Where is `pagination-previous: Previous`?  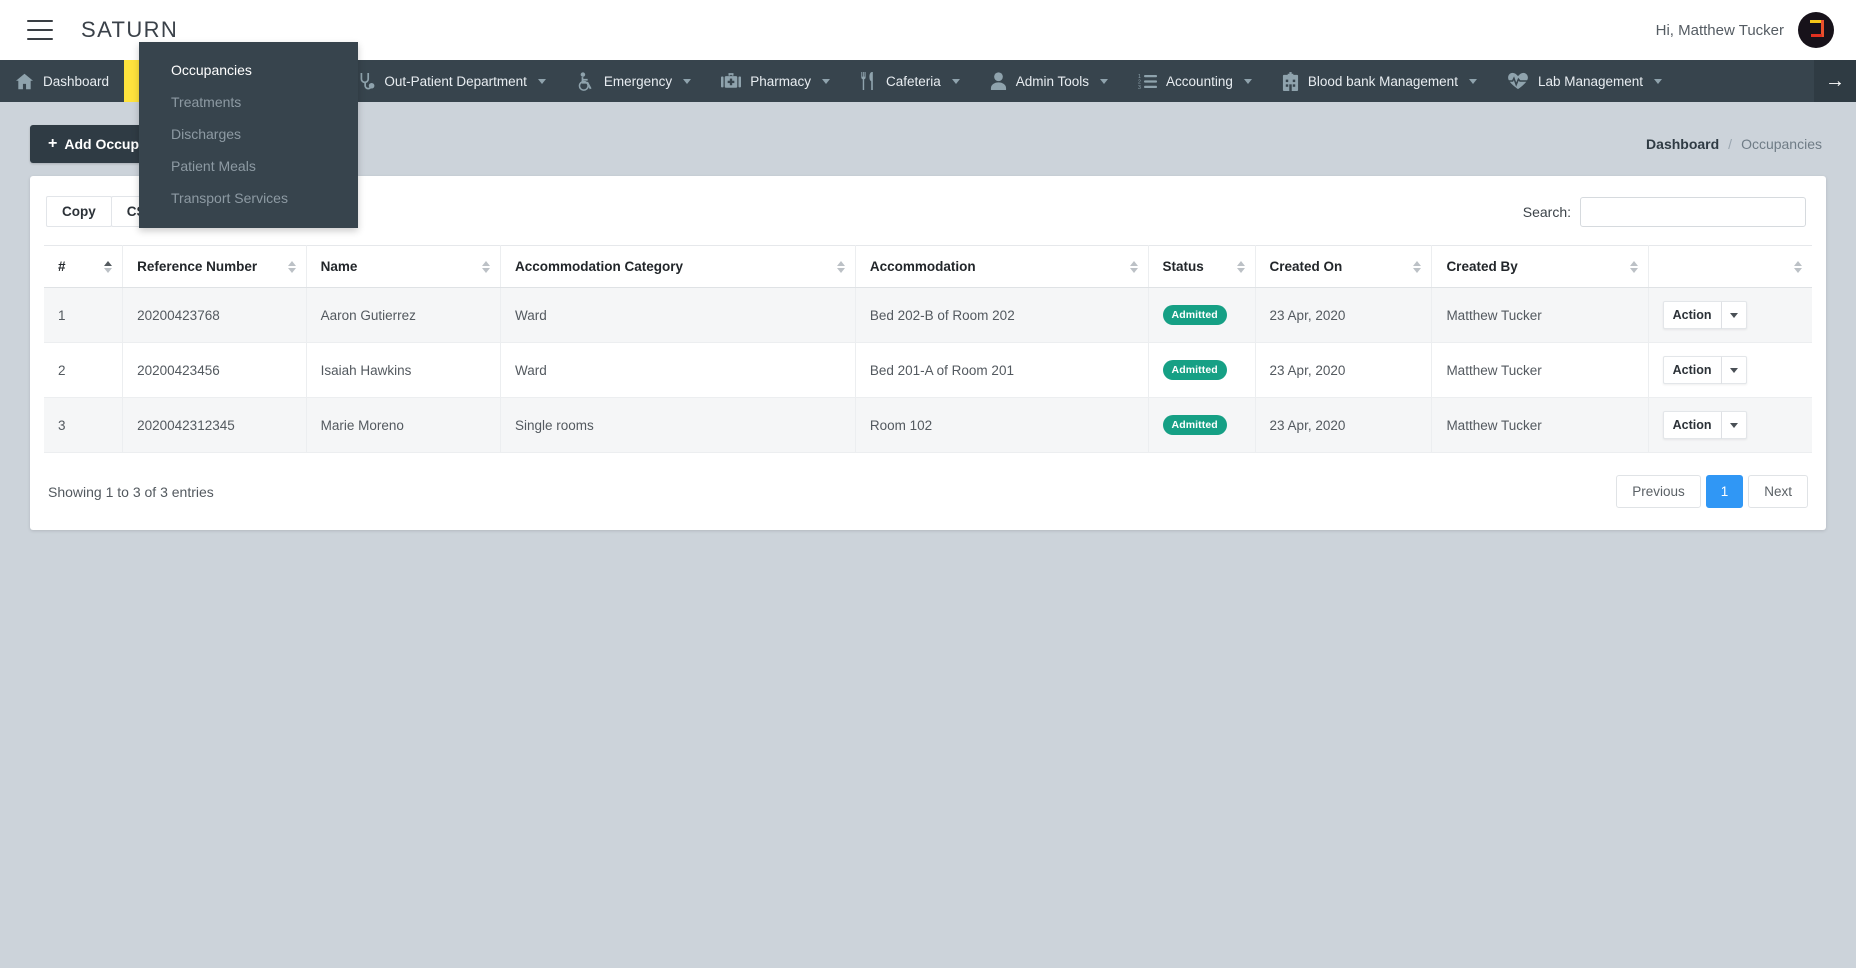 pagination-previous: Previous is located at coordinates (1658, 491).